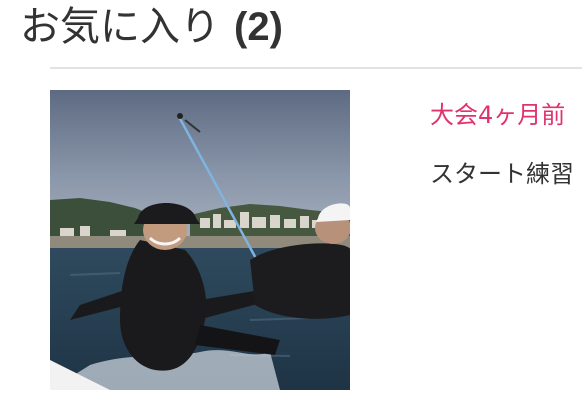 The width and height of the screenshot is (582, 410). What do you see at coordinates (120, 27) in the screenshot?
I see `page-title-text: お気に入り` at bounding box center [120, 27].